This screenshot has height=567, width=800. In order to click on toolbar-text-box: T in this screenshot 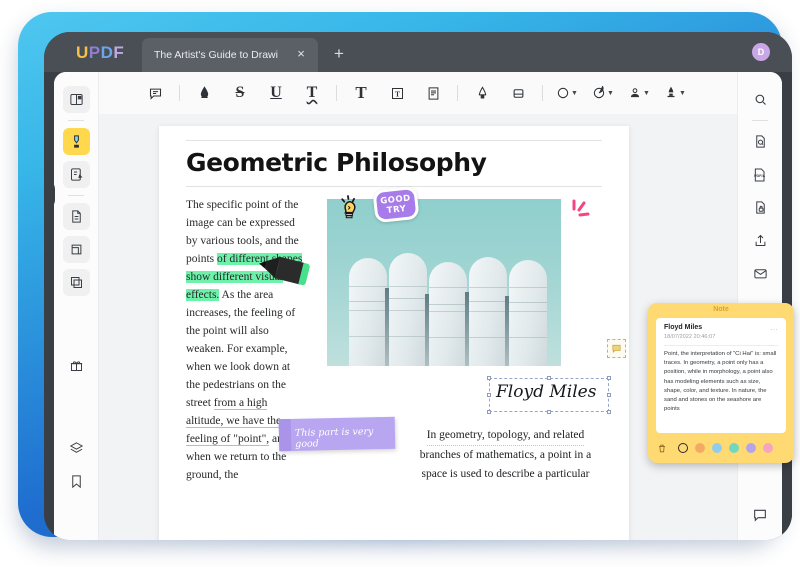, I will do `click(397, 93)`.